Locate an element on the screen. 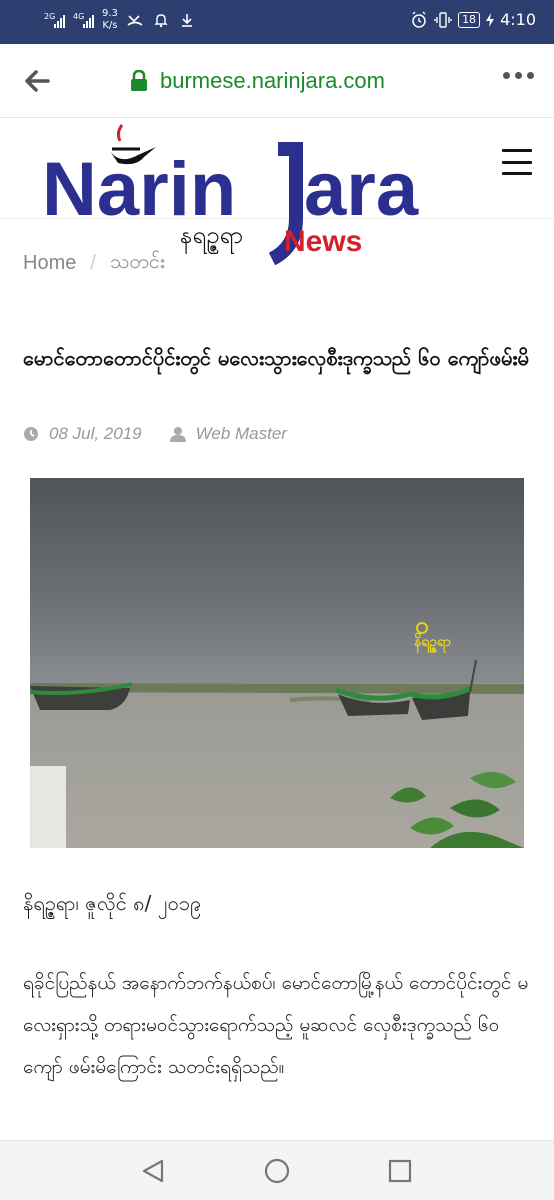 The width and height of the screenshot is (554, 1200). article-meta: 08 Jul, 2019 Web Master is located at coordinates (155, 434).